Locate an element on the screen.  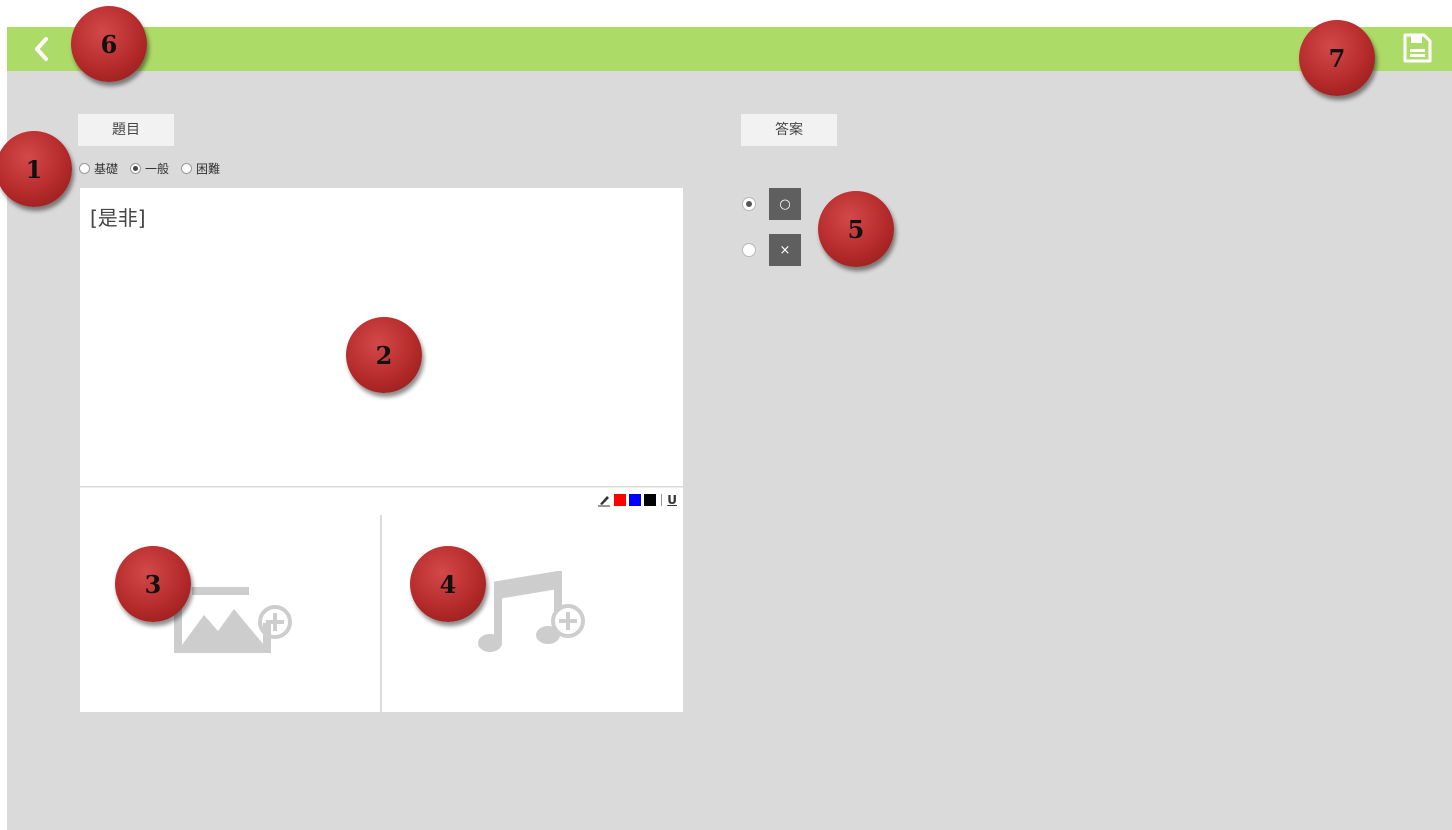
back-button is located at coordinates (42, 49).